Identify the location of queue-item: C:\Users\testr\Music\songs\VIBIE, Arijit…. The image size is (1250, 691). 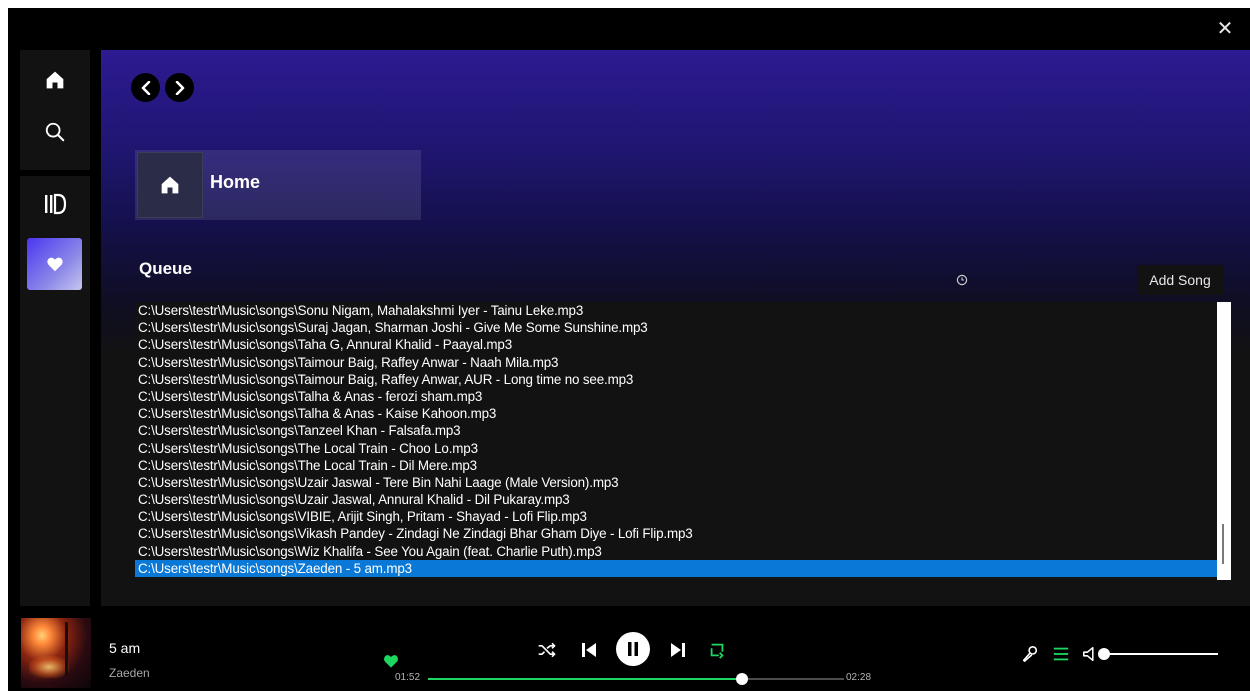
(676, 516).